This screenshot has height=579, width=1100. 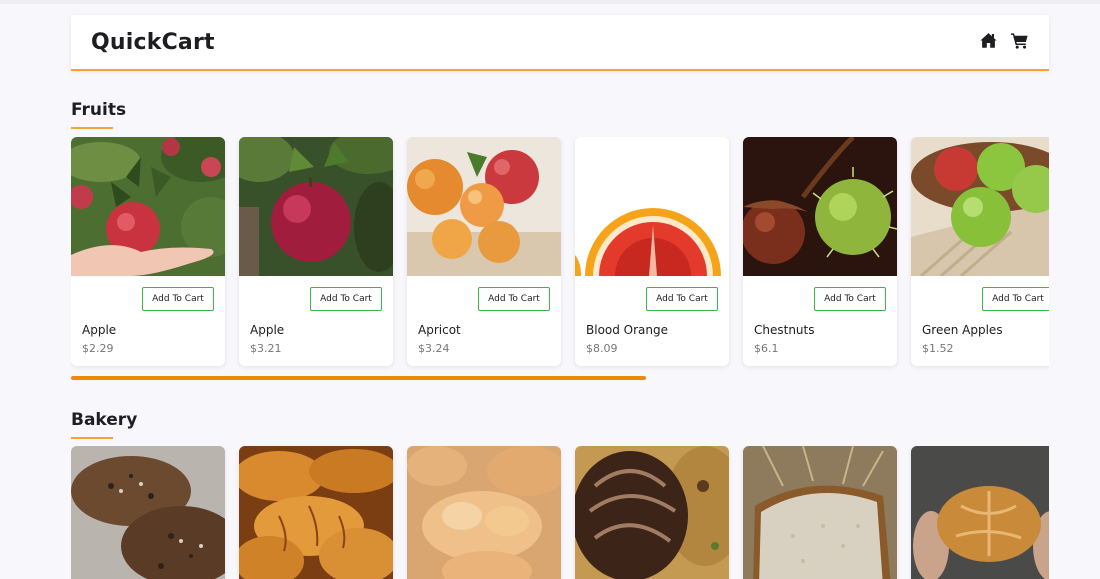 I want to click on product-name: Apricot, so click(x=439, y=330).